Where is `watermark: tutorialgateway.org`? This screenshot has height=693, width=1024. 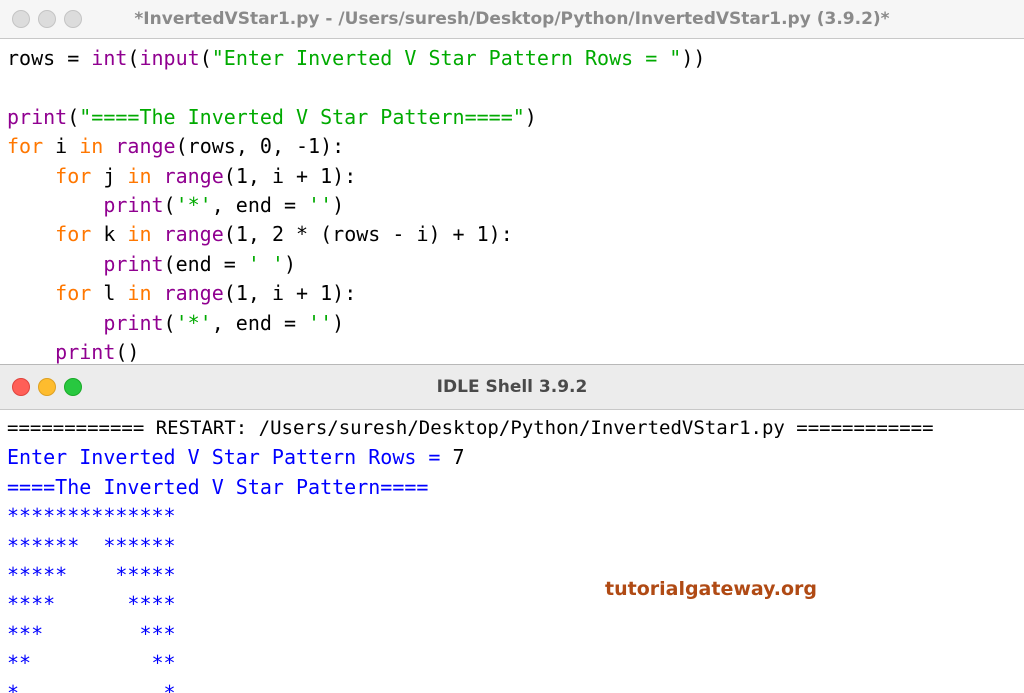 watermark: tutorialgateway.org is located at coordinates (711, 589).